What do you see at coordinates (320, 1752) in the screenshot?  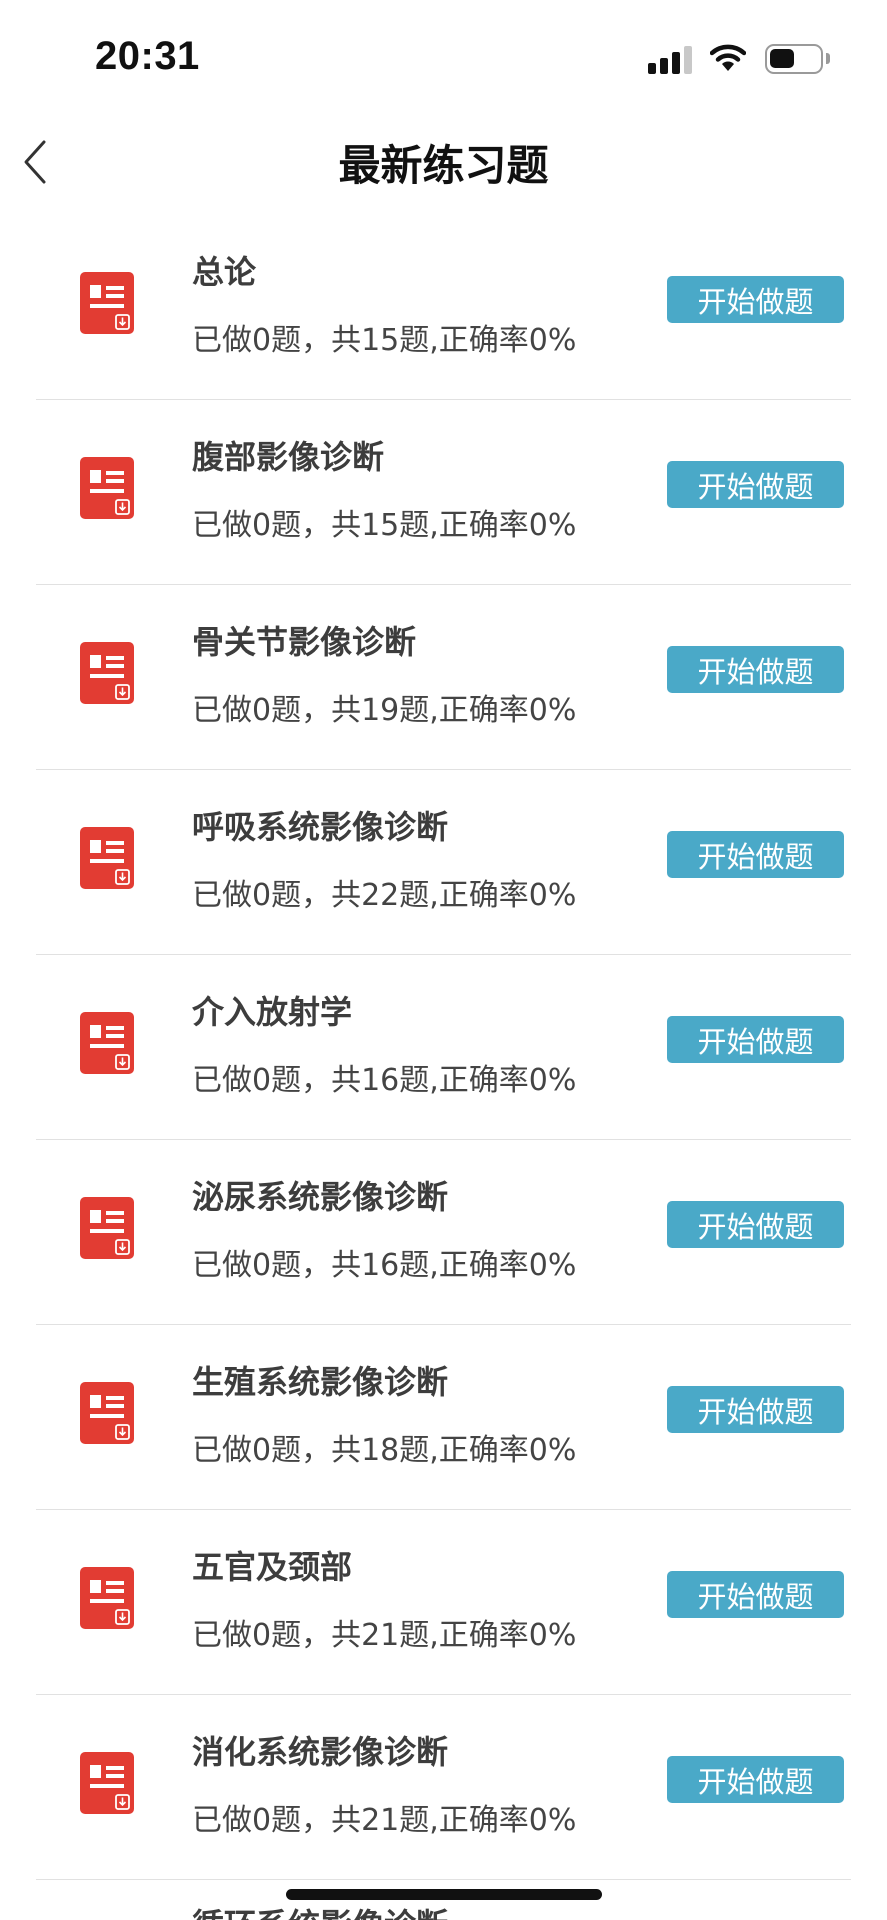 I see `exercise-title: 消化系统影像诊断` at bounding box center [320, 1752].